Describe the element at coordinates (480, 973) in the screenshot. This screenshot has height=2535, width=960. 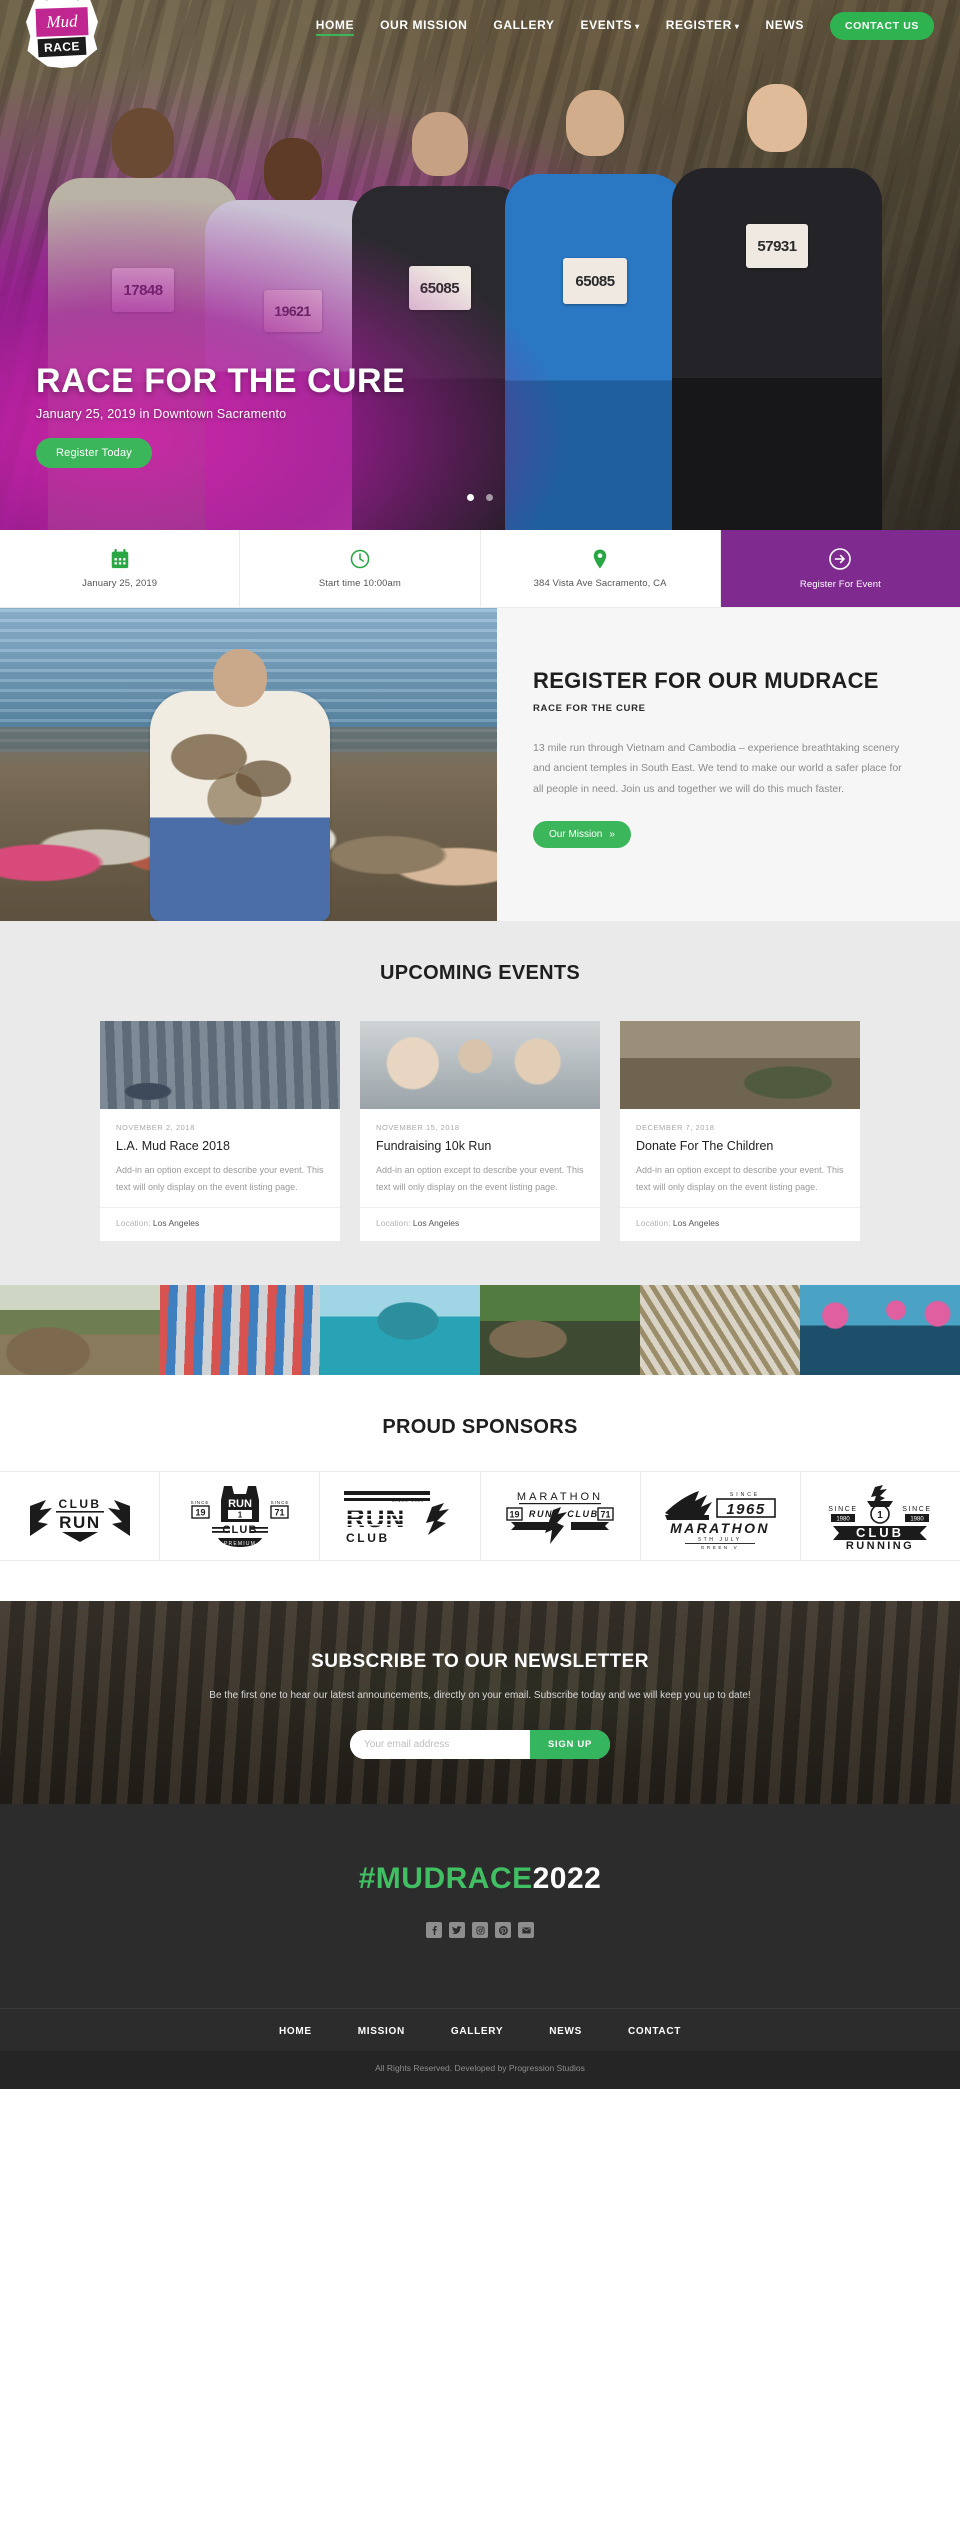
I see `events-title: UPCOMING EVENTS` at that location.